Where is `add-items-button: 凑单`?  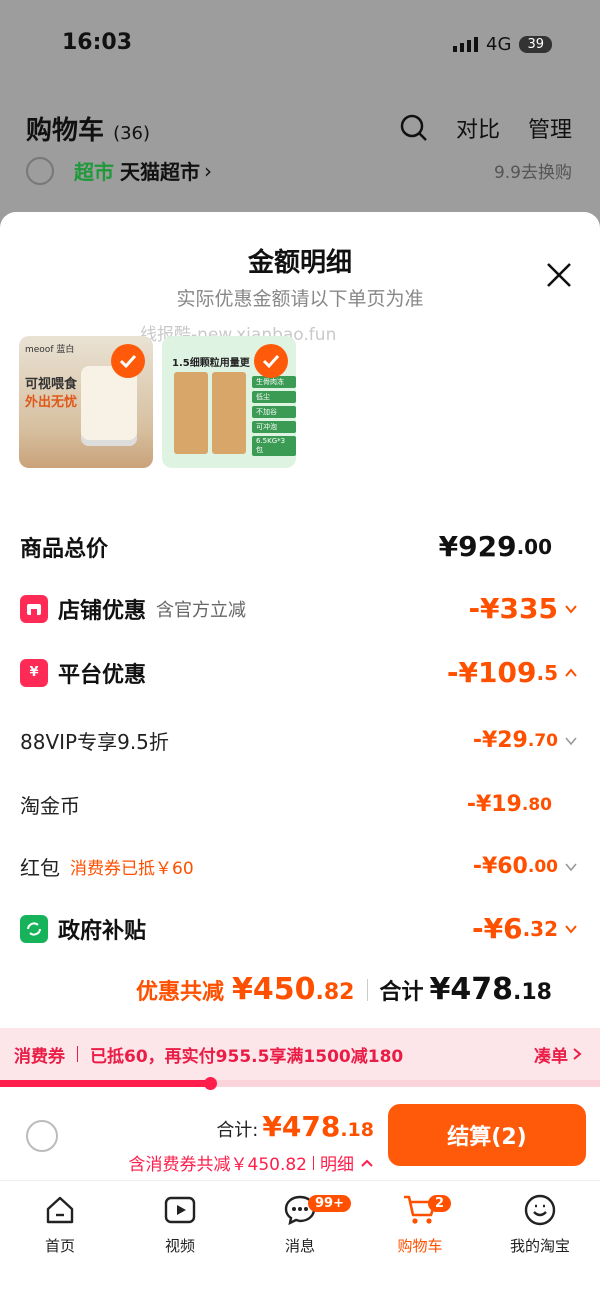 add-items-button: 凑单 is located at coordinates (558, 1054).